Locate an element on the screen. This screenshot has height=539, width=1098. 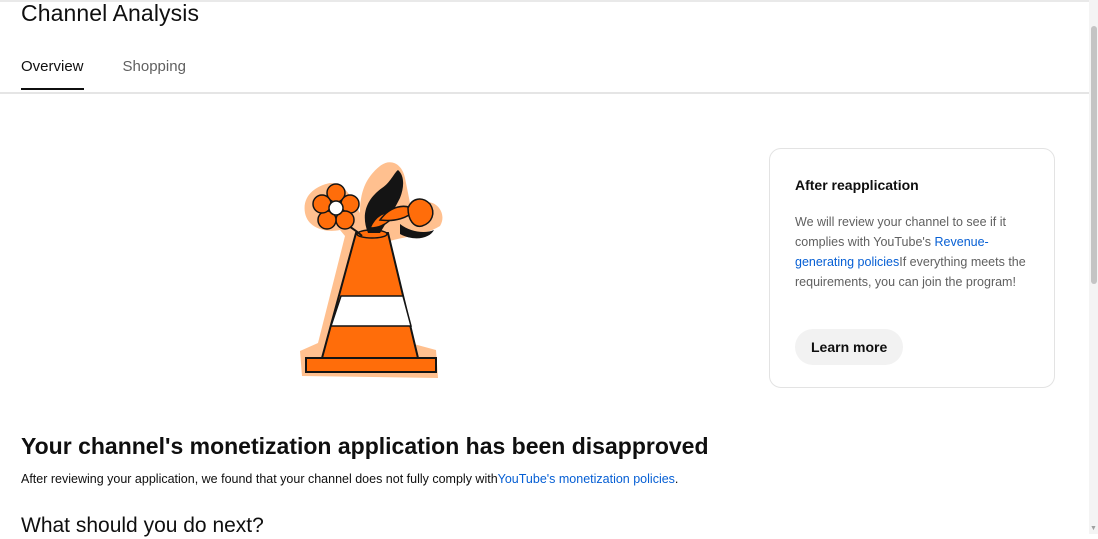
vertical-scrollbar: ▼ is located at coordinates (1093, 267).